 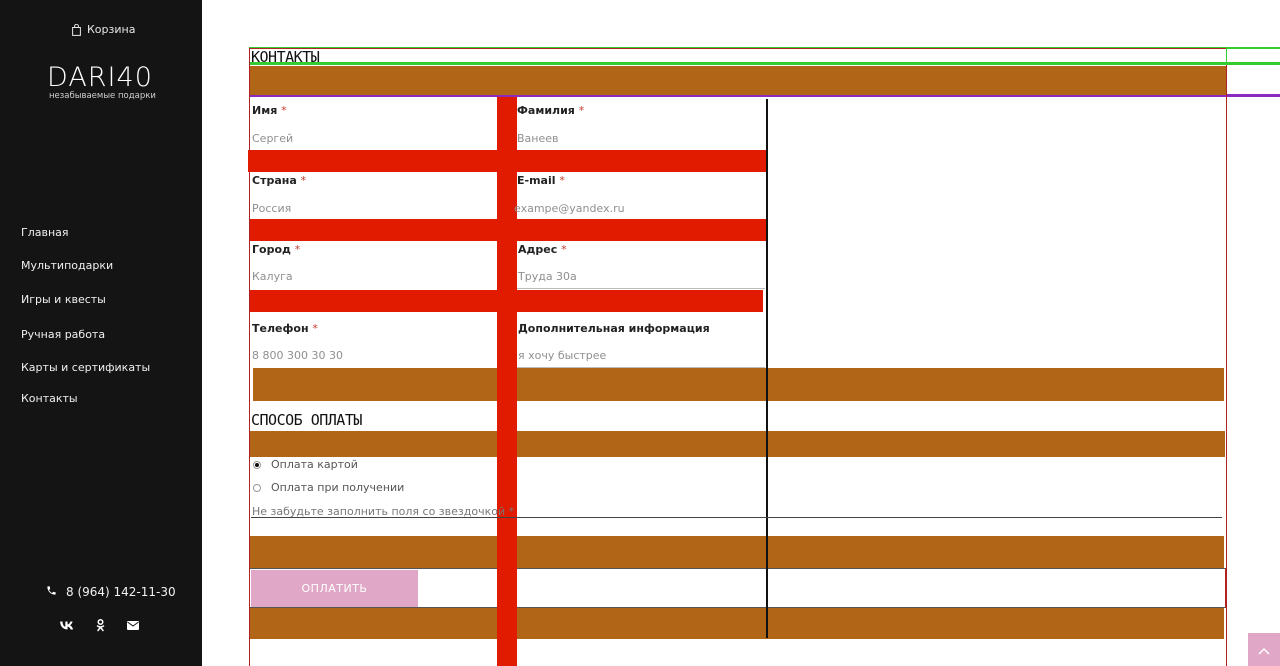 What do you see at coordinates (279, 180) in the screenshot?
I see `country-label: Страна *` at bounding box center [279, 180].